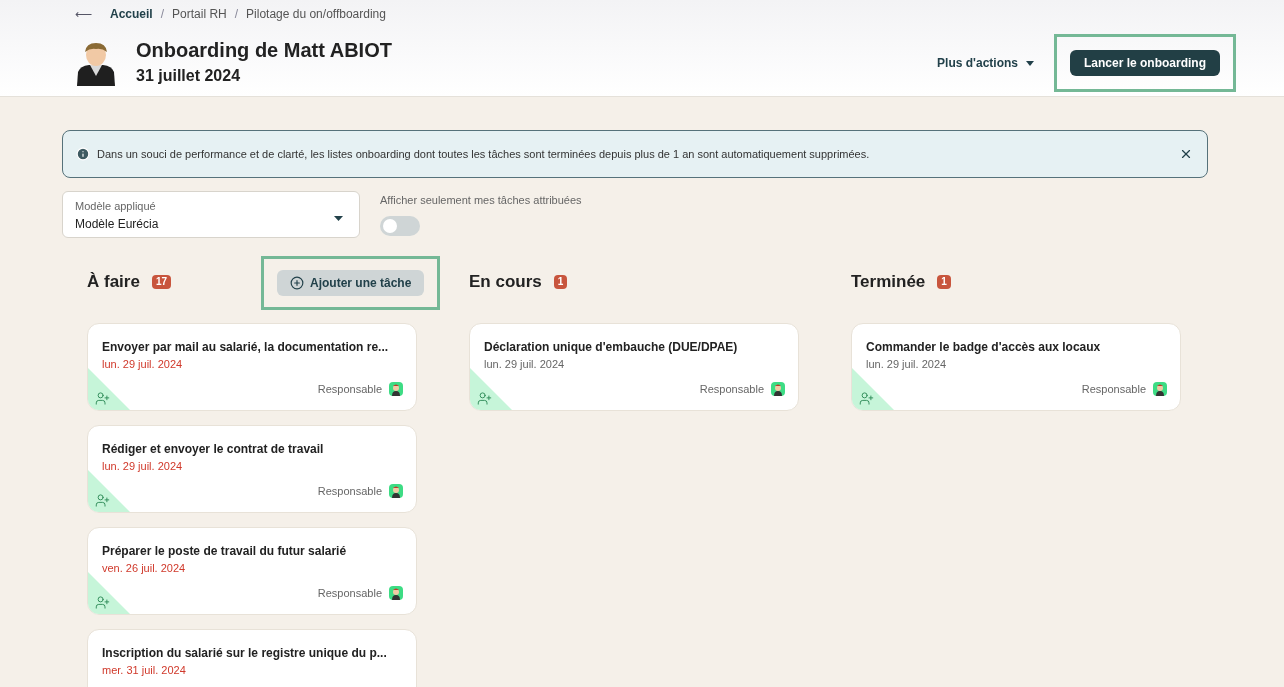 The height and width of the screenshot is (687, 1284). I want to click on task-card: Commander le badge d'accès aux locaux lun. 29 juil. 2024 Responsable, so click(1016, 367).